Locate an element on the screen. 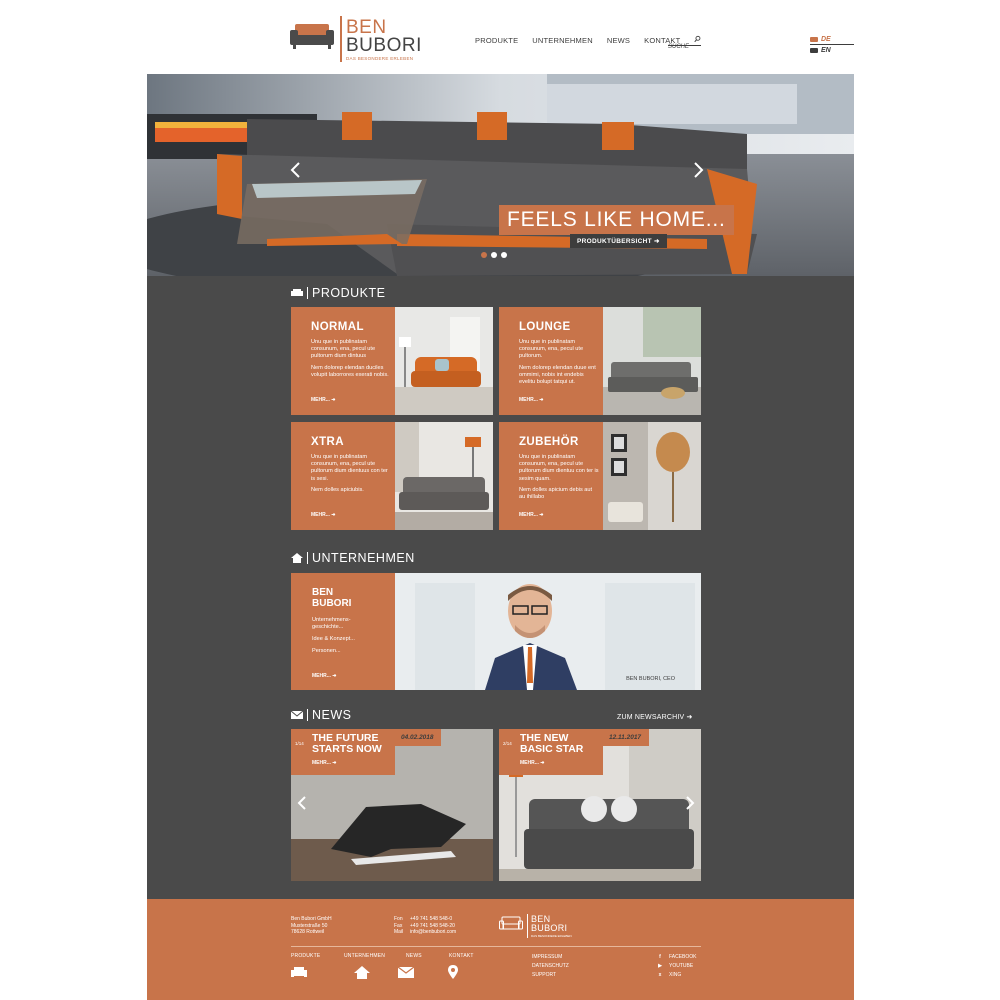  footer-link-datenschutz: DATENSCHUTZ is located at coordinates (550, 966).